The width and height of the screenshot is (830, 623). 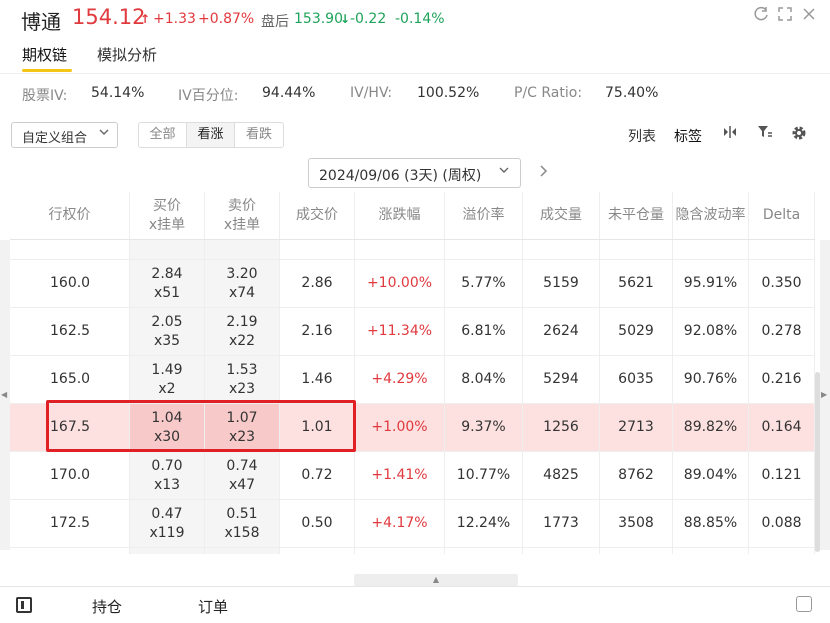 I want to click on table-cell: 5294, so click(x=561, y=379).